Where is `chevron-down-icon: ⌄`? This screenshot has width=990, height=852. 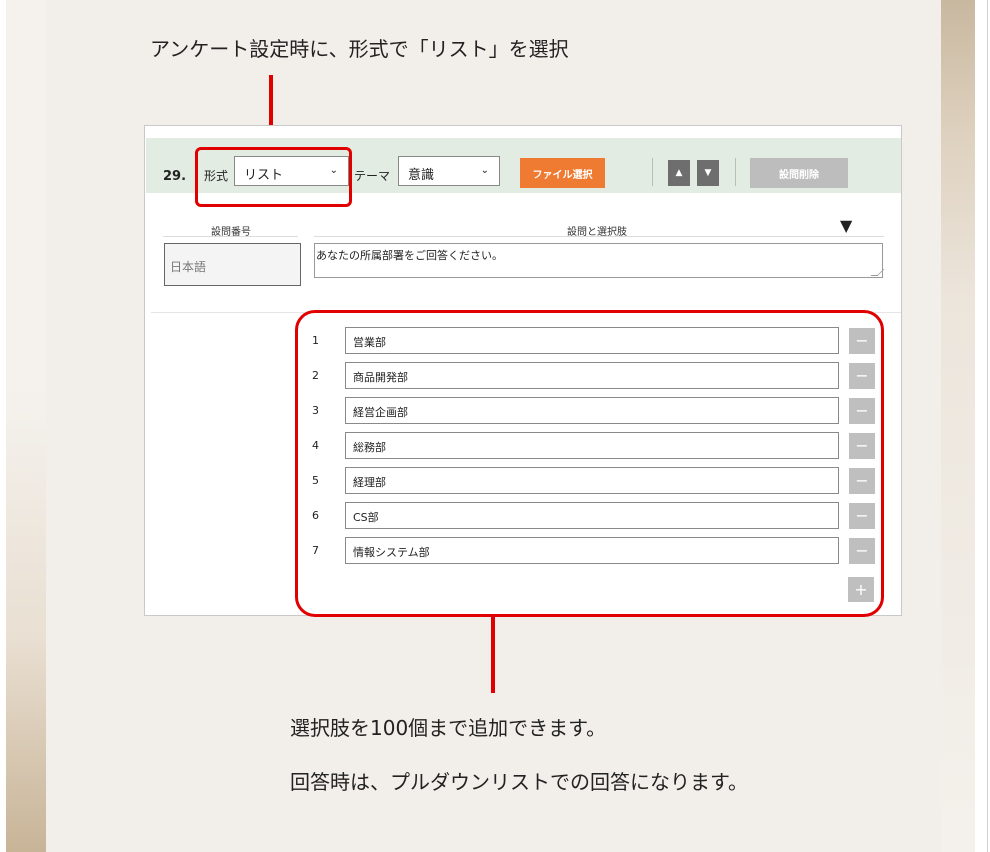
chevron-down-icon: ⌄ is located at coordinates (484, 170).